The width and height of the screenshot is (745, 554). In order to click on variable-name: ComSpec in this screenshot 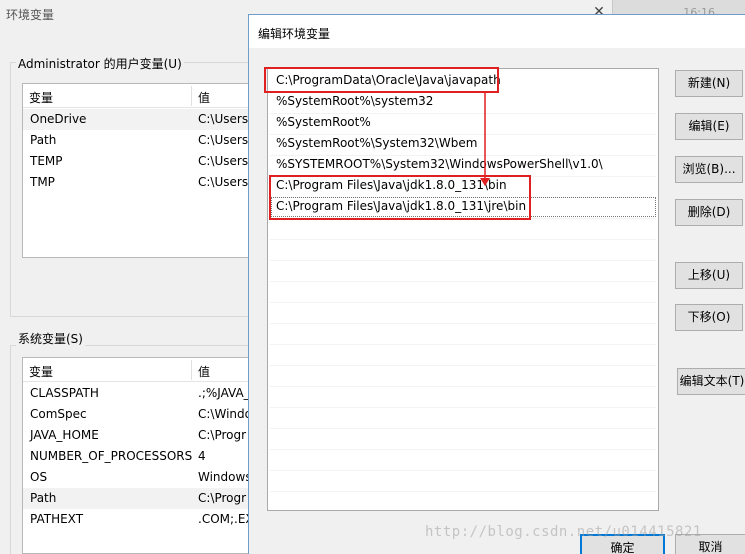, I will do `click(58, 414)`.